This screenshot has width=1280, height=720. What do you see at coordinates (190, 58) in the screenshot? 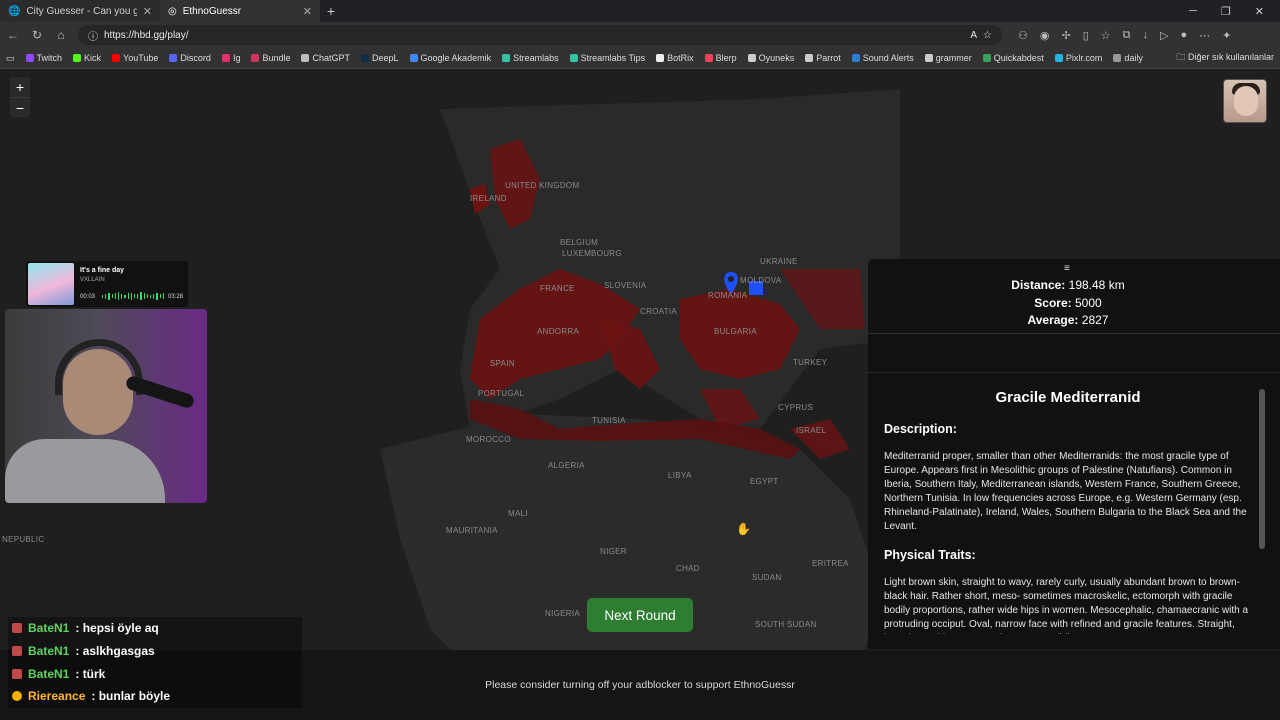
I see `bookmark-discord: Discord` at bounding box center [190, 58].